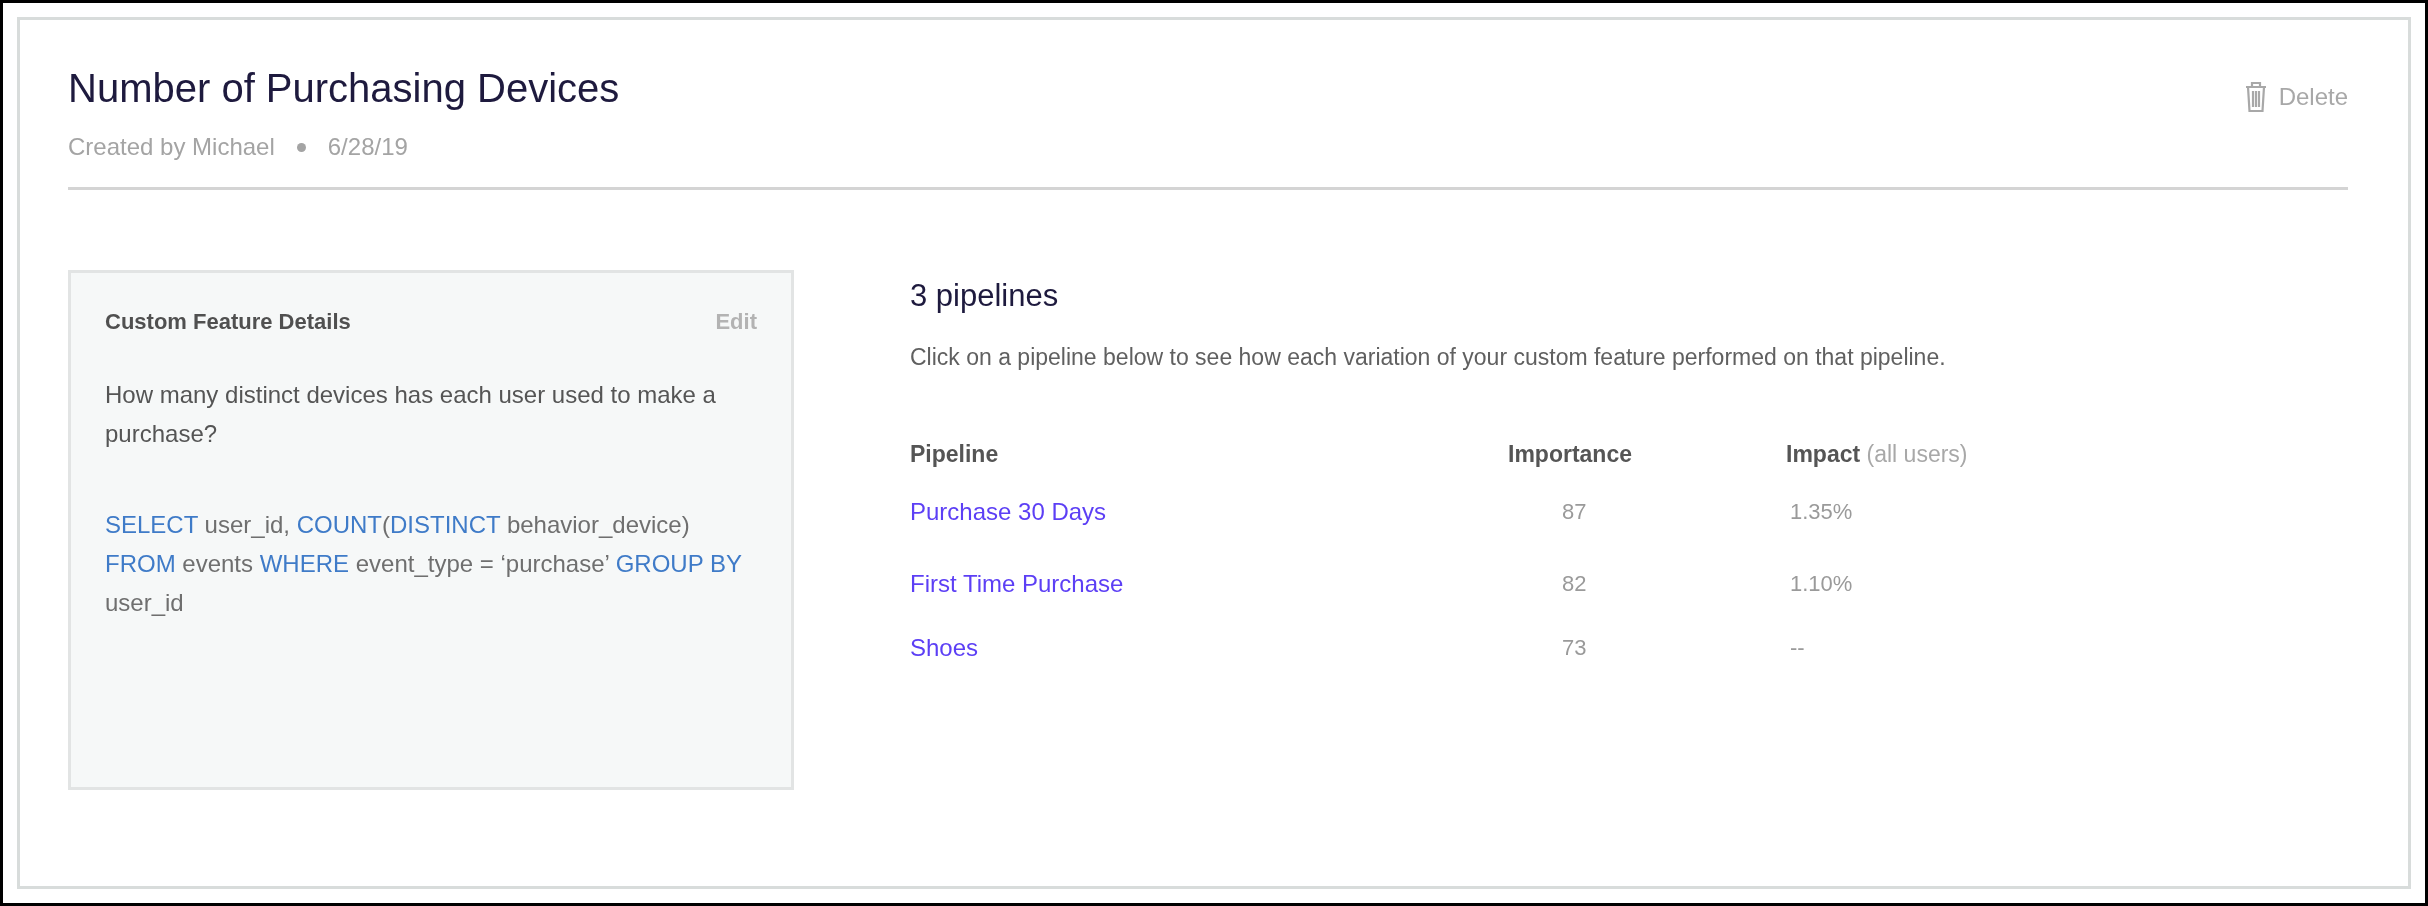  What do you see at coordinates (1877, 455) in the screenshot?
I see `column-header: Impact (all users)` at bounding box center [1877, 455].